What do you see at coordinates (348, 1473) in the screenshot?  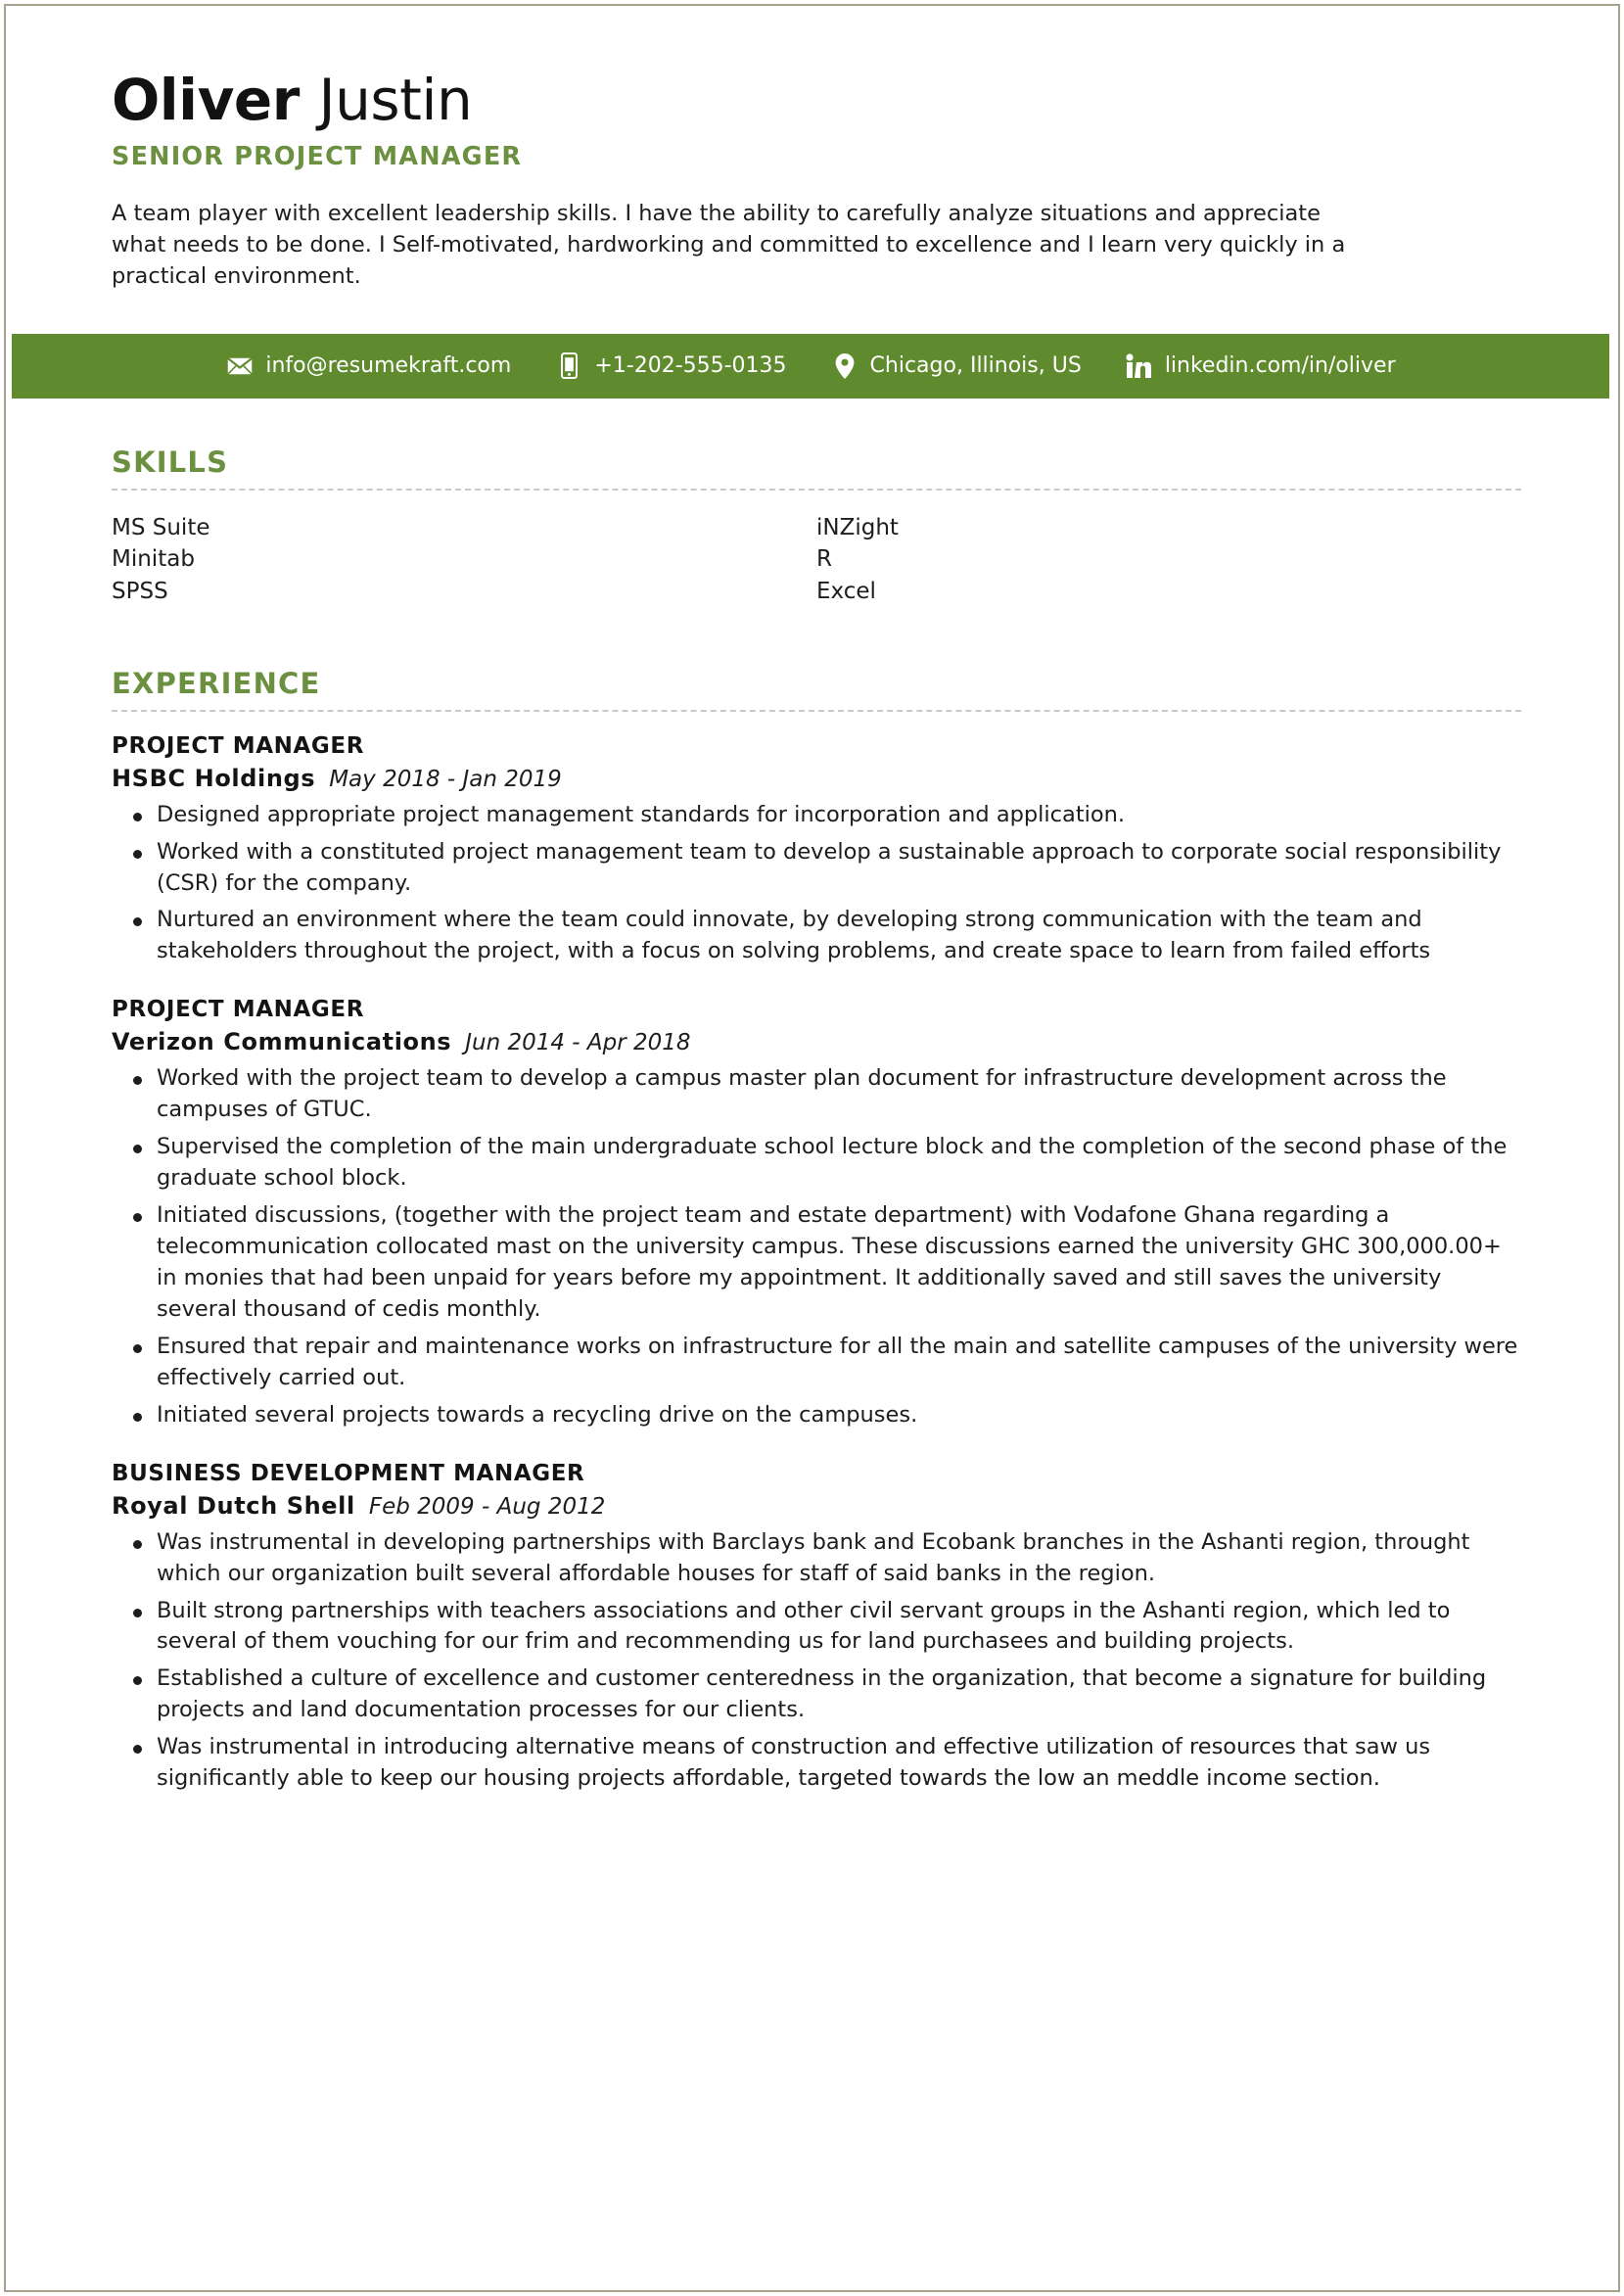 I see `experience-role: BUSINESS DEVELOPMENT MANAGER` at bounding box center [348, 1473].